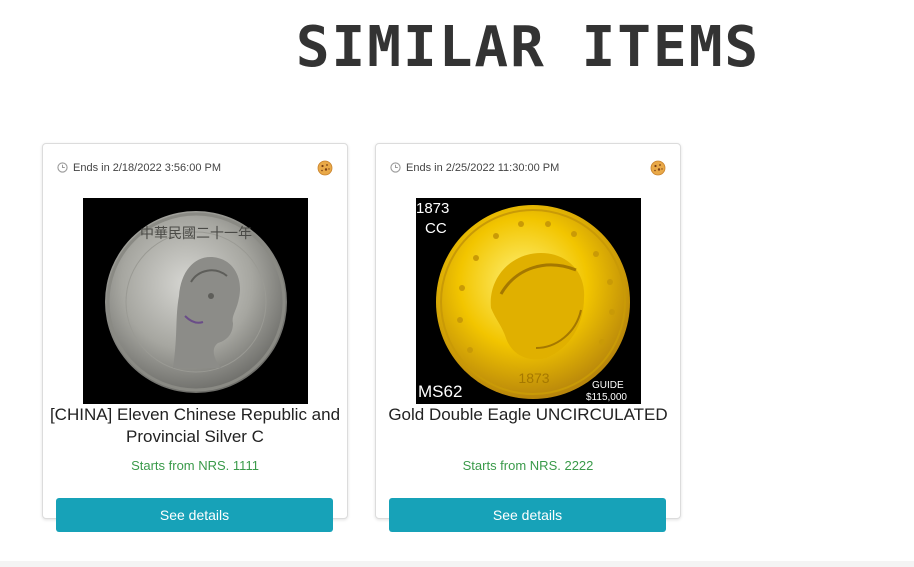  I want to click on card-header: Ends in 2/18/2022 3:56:00 PM, so click(195, 168).